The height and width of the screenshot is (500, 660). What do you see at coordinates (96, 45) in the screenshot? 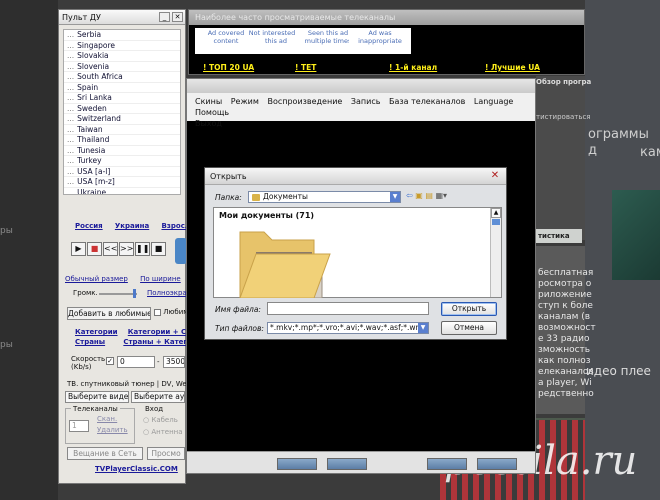
I see `channel-name: Singapore` at bounding box center [96, 45].